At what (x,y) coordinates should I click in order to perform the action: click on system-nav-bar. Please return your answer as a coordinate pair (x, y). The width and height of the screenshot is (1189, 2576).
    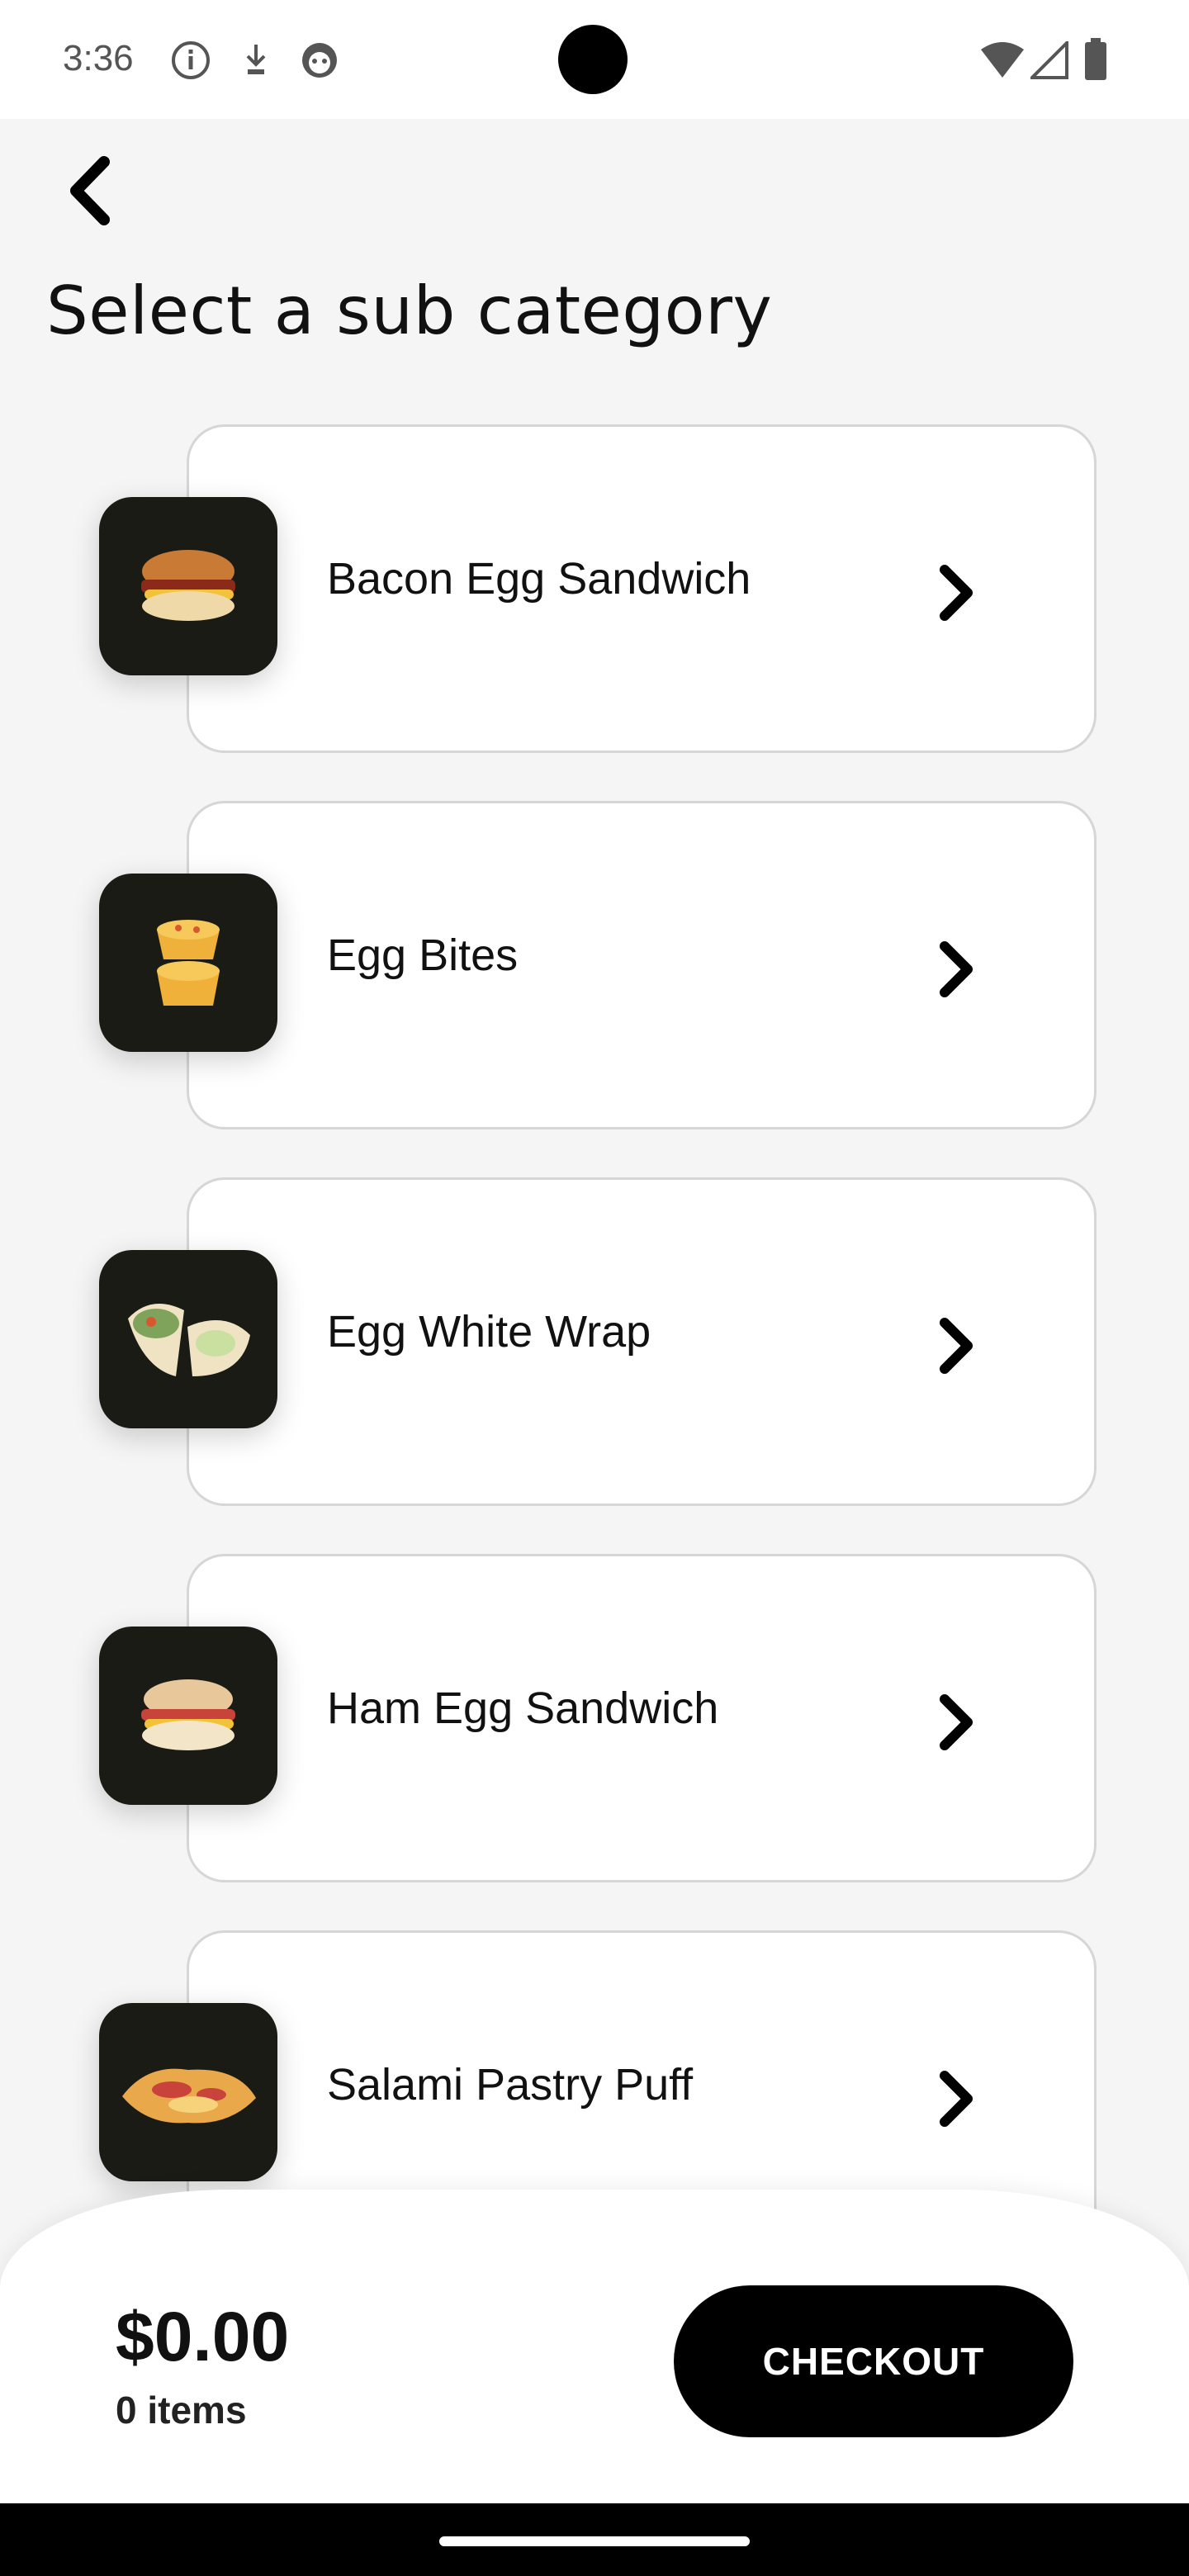
    Looking at the image, I should click on (594, 2539).